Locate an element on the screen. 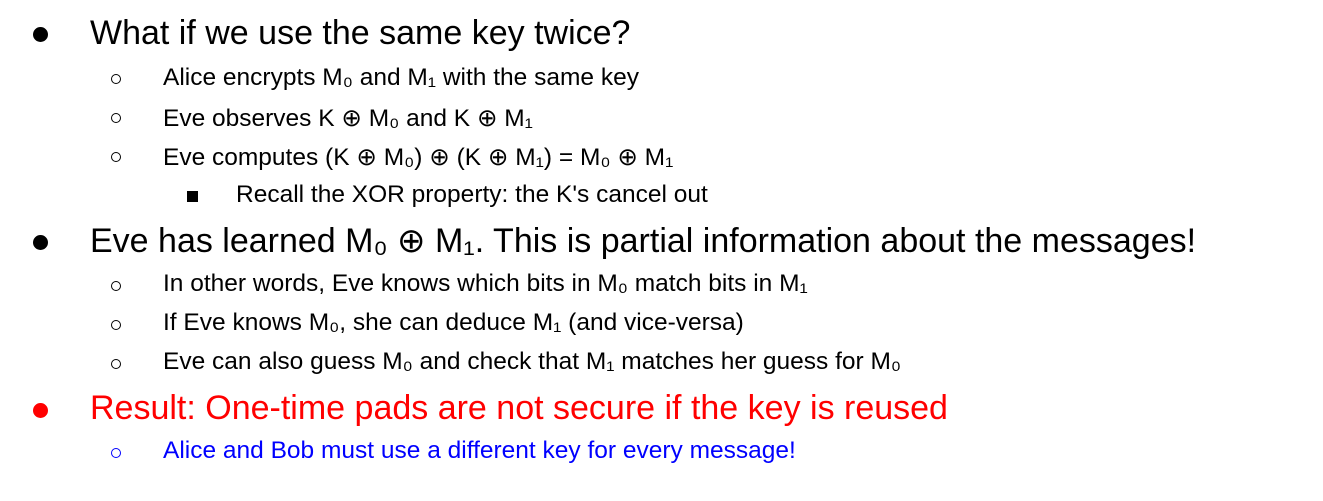 The width and height of the screenshot is (1323, 501). bullet-text: Eve observes K ⊕ M₀ and K ⊕ M₁ is located at coordinates (348, 118).